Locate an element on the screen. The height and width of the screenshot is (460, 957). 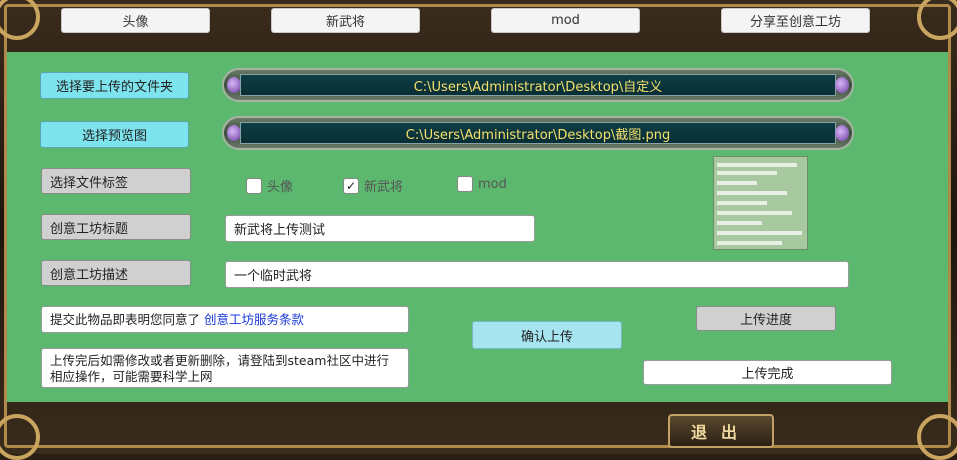
workshop-title-input: 新武将上传测试 is located at coordinates (380, 228).